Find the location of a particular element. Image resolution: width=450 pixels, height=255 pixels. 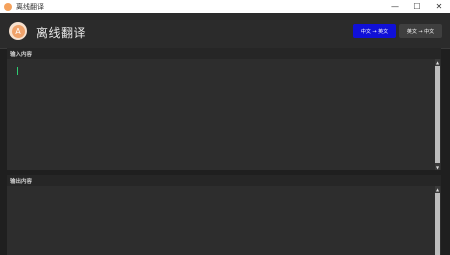

logo-letter: A is located at coordinates (18, 31).